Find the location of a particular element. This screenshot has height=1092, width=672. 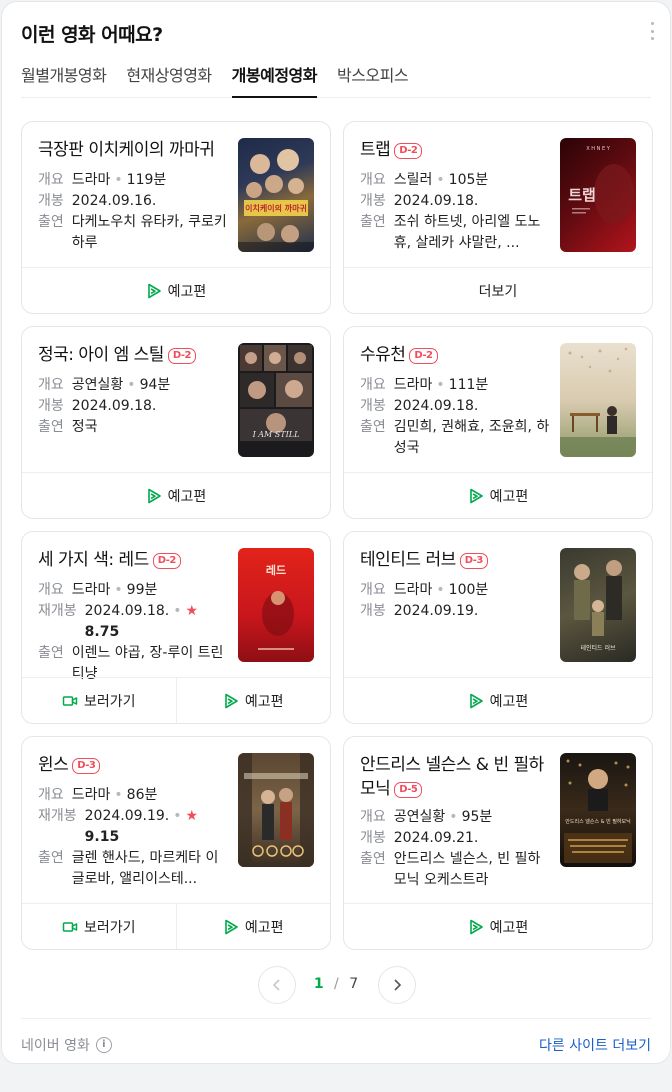

movie-info: 개요 공연실황 • 94분 개봉 2024.09.18. 출연 정국 is located at coordinates (133, 406).